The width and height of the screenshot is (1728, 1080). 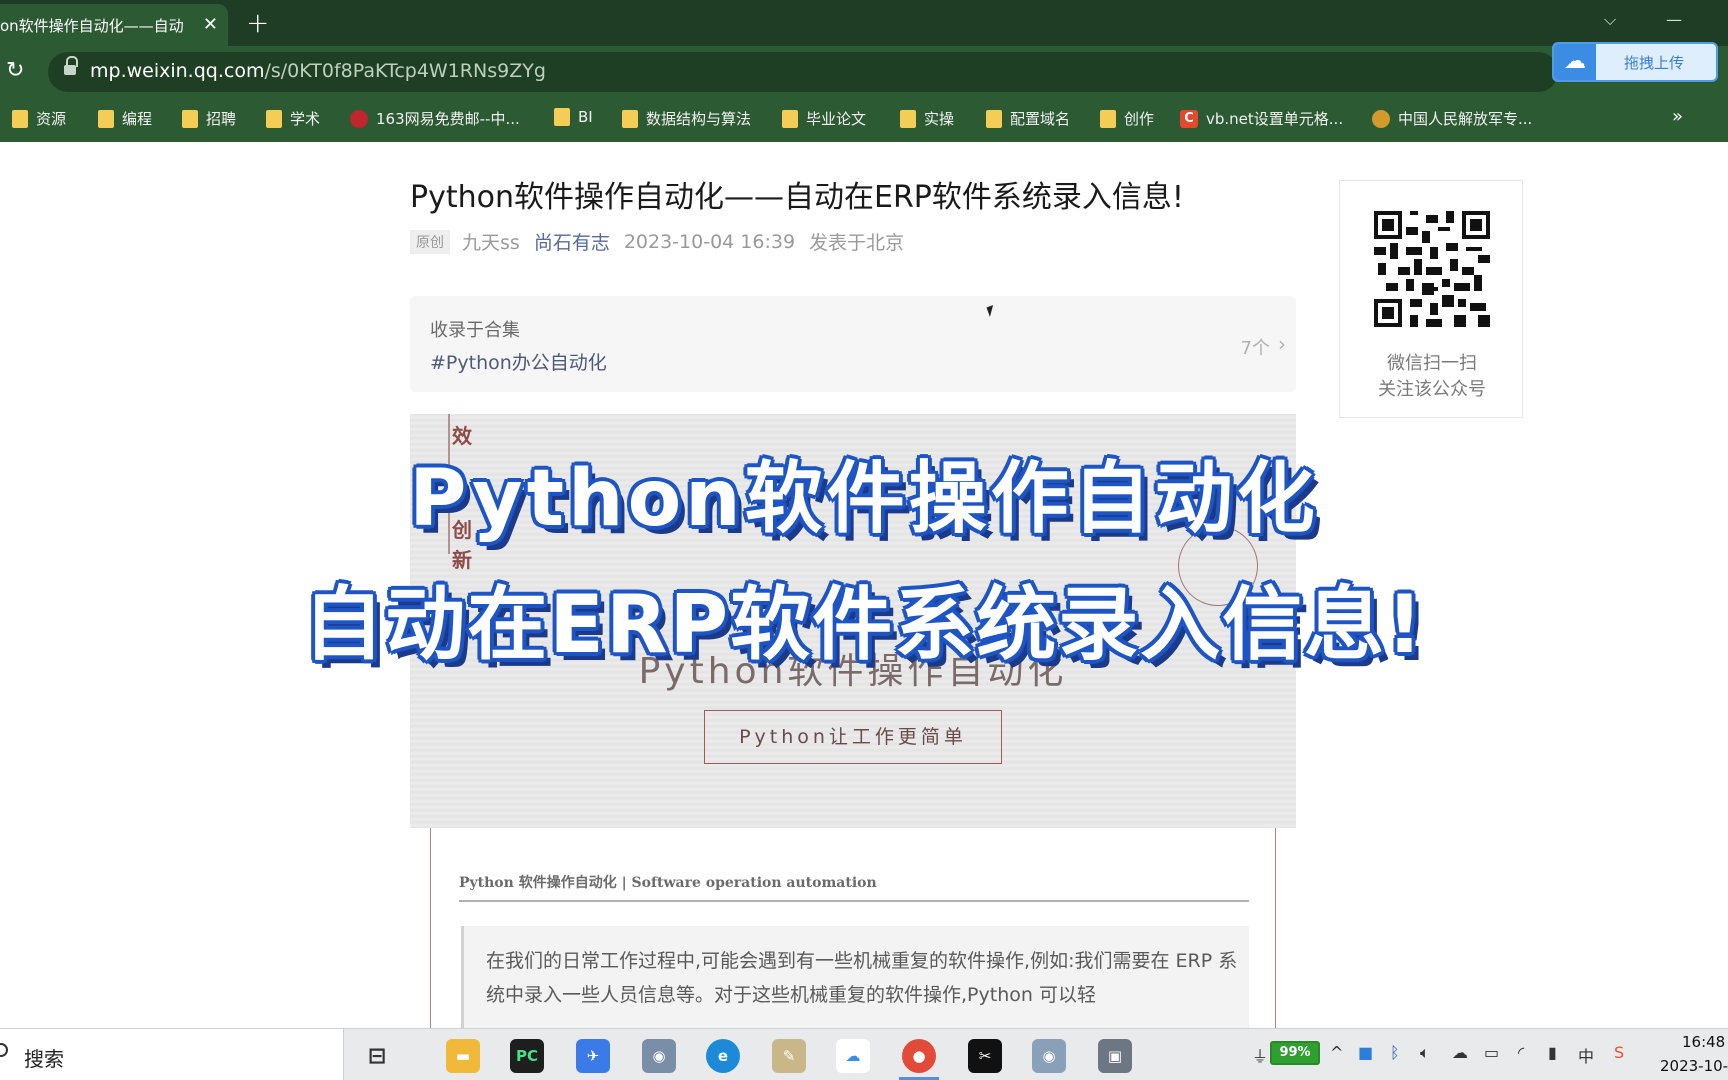 What do you see at coordinates (71, 66) in the screenshot?
I see `lock-icon` at bounding box center [71, 66].